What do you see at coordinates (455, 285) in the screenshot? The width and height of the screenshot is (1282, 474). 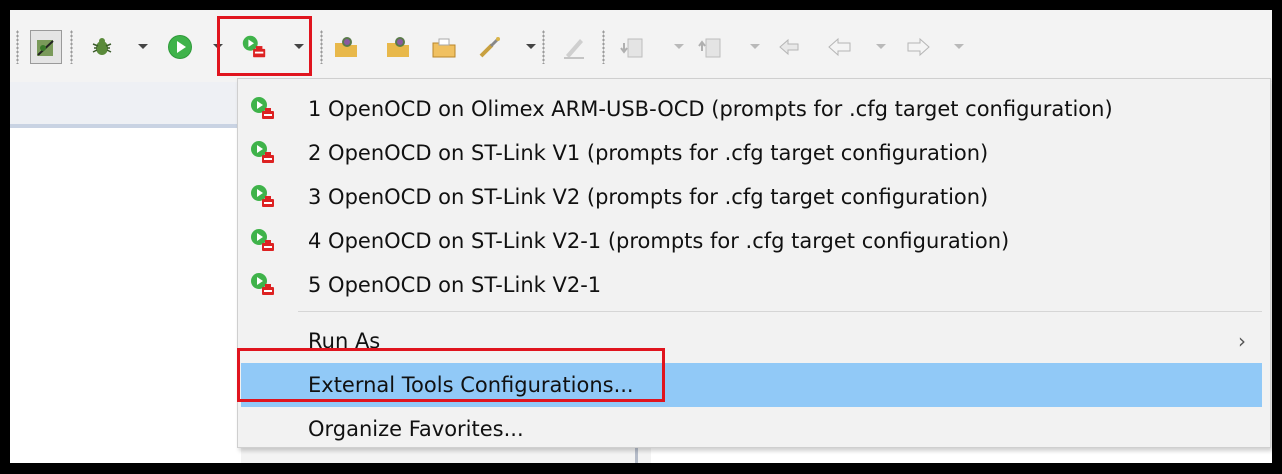 I see `menu-item-label: 5 OpenOCD on ST-Link V2-1` at bounding box center [455, 285].